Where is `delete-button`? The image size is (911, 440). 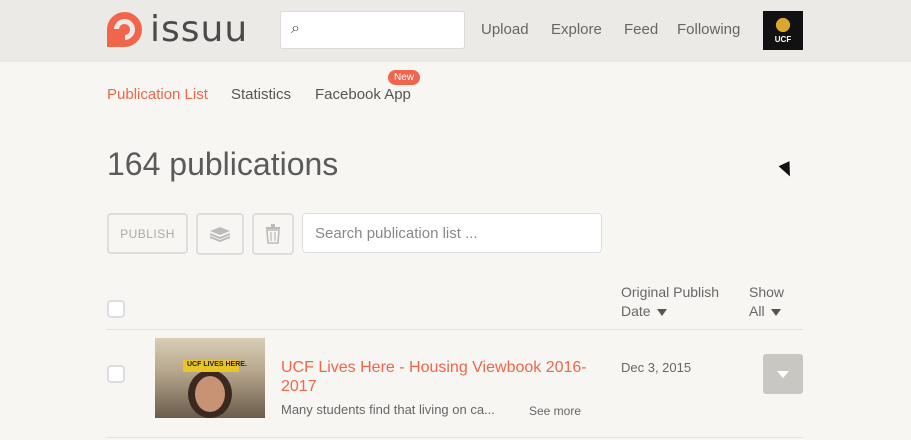
delete-button is located at coordinates (273, 234).